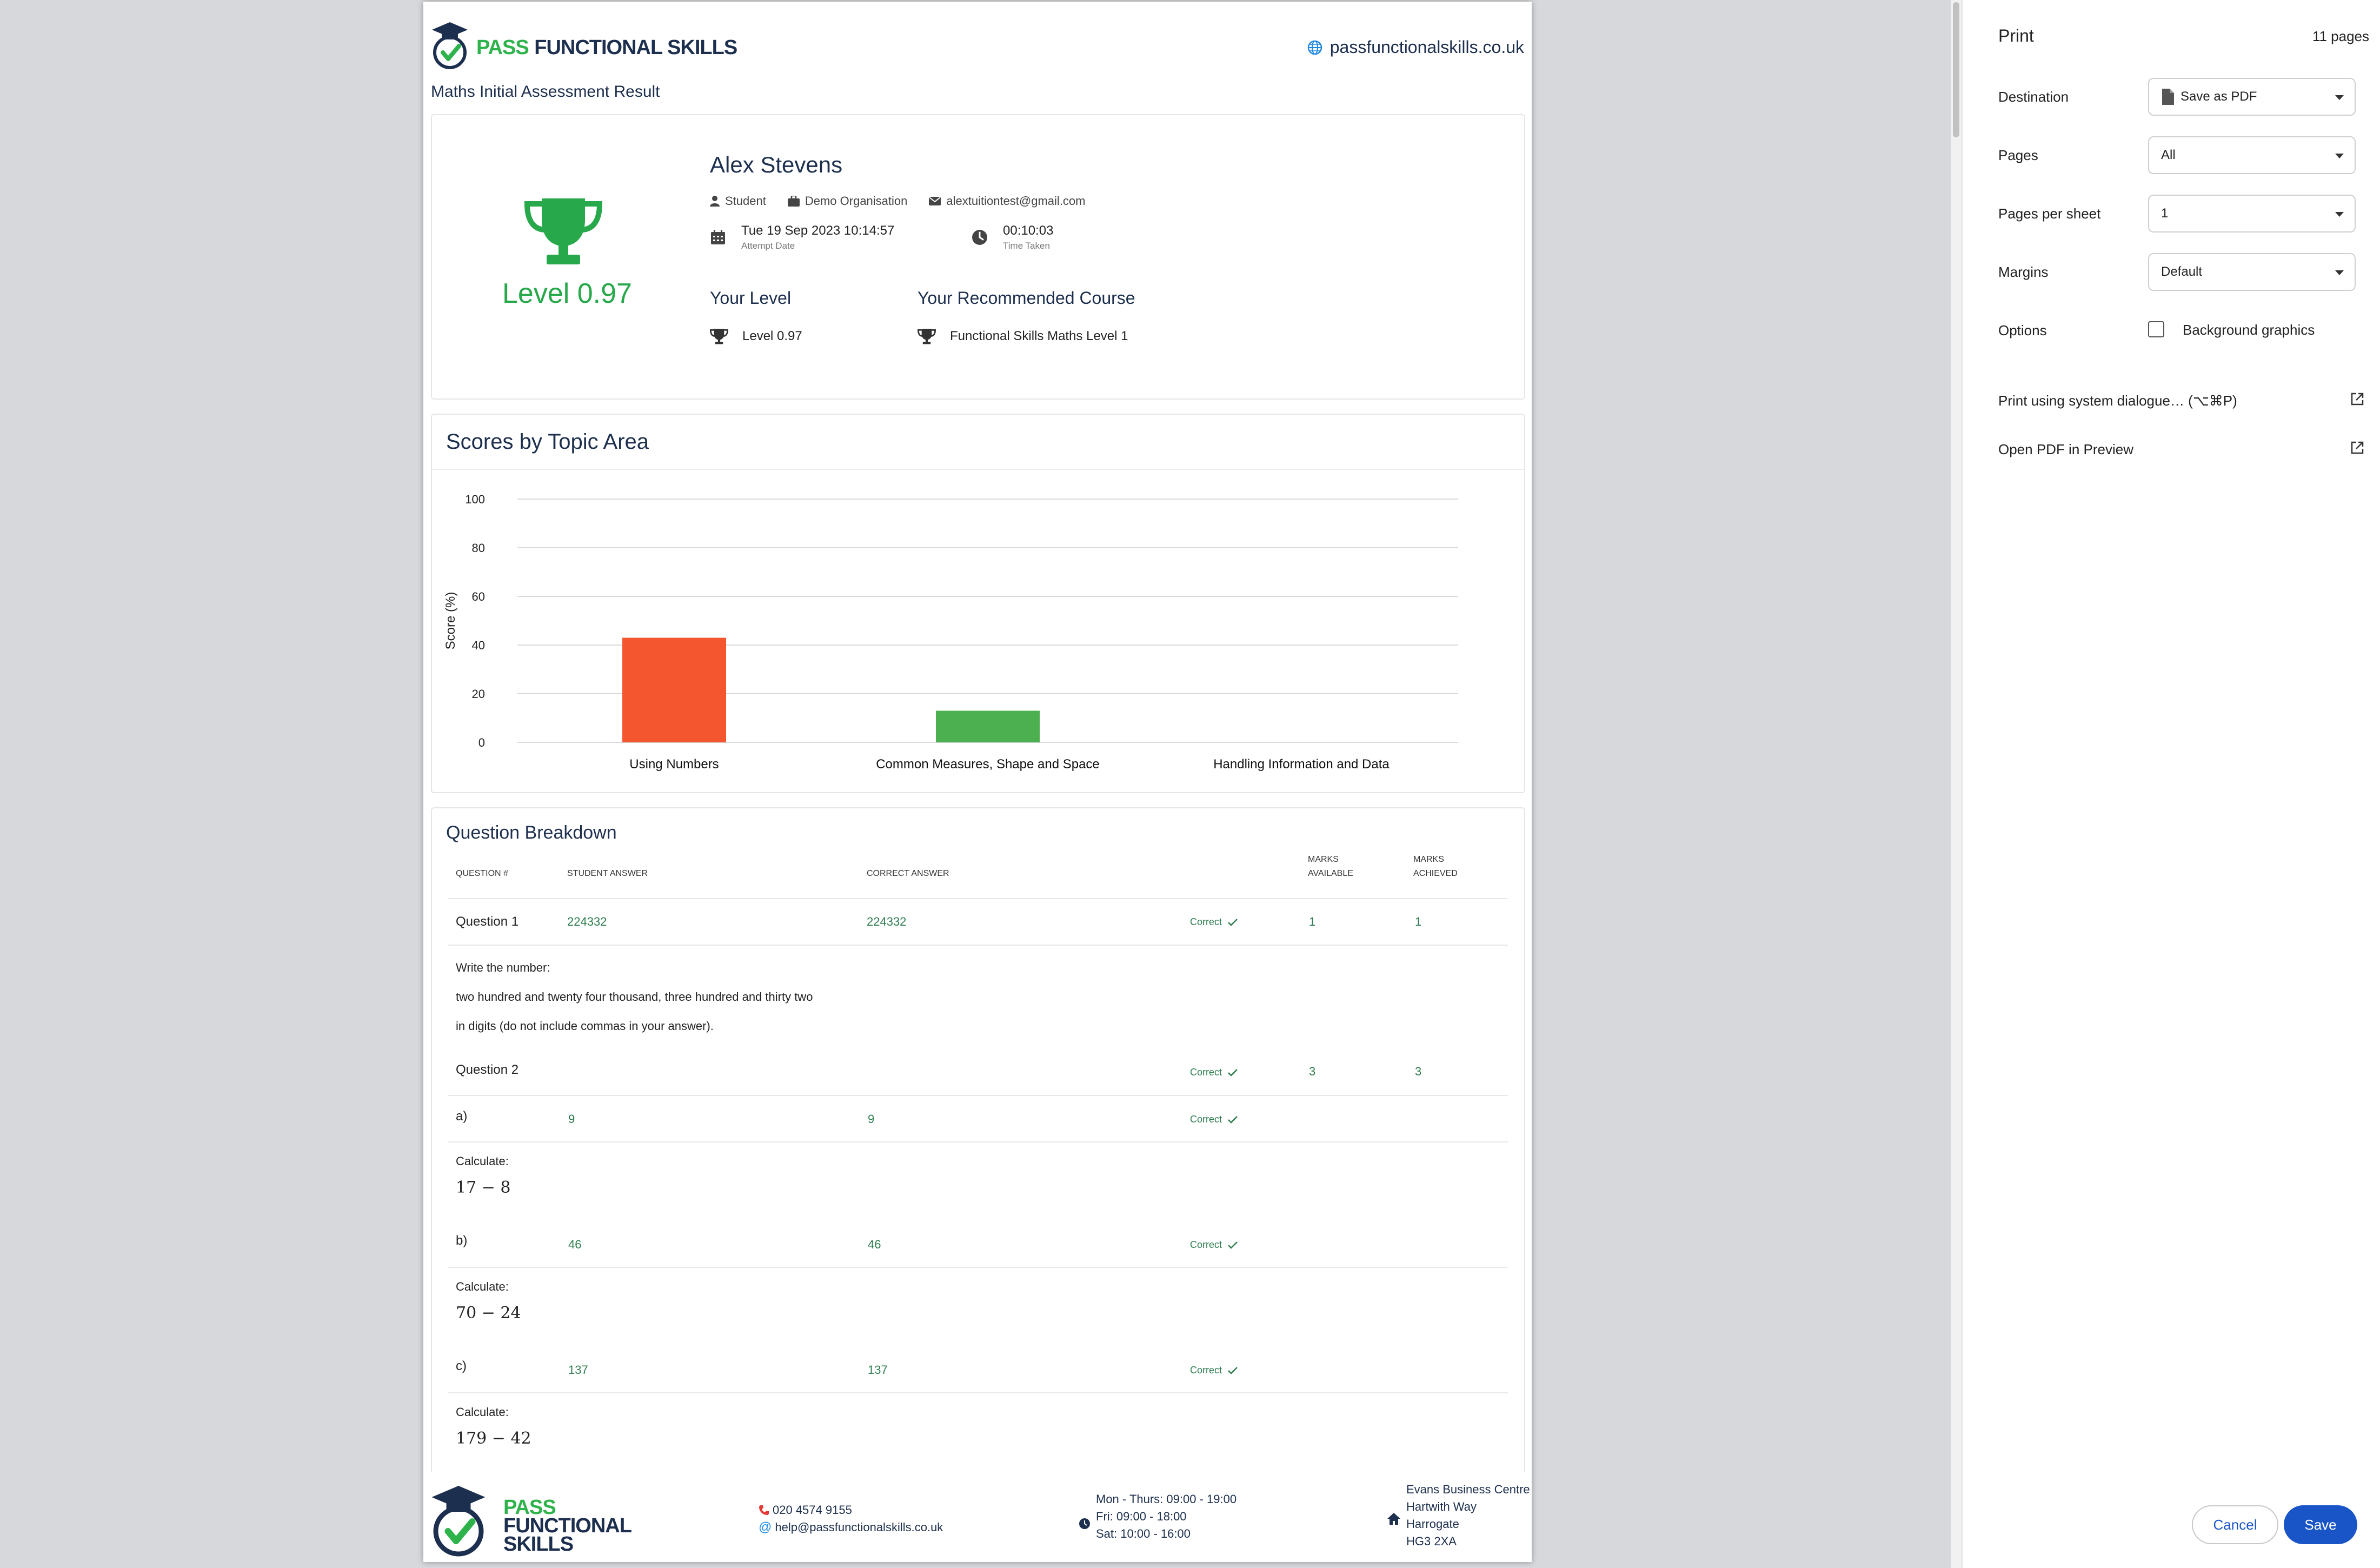 The height and width of the screenshot is (1568, 2380). Describe the element at coordinates (1214, 922) in the screenshot. I see `question-1-status: Correct` at that location.